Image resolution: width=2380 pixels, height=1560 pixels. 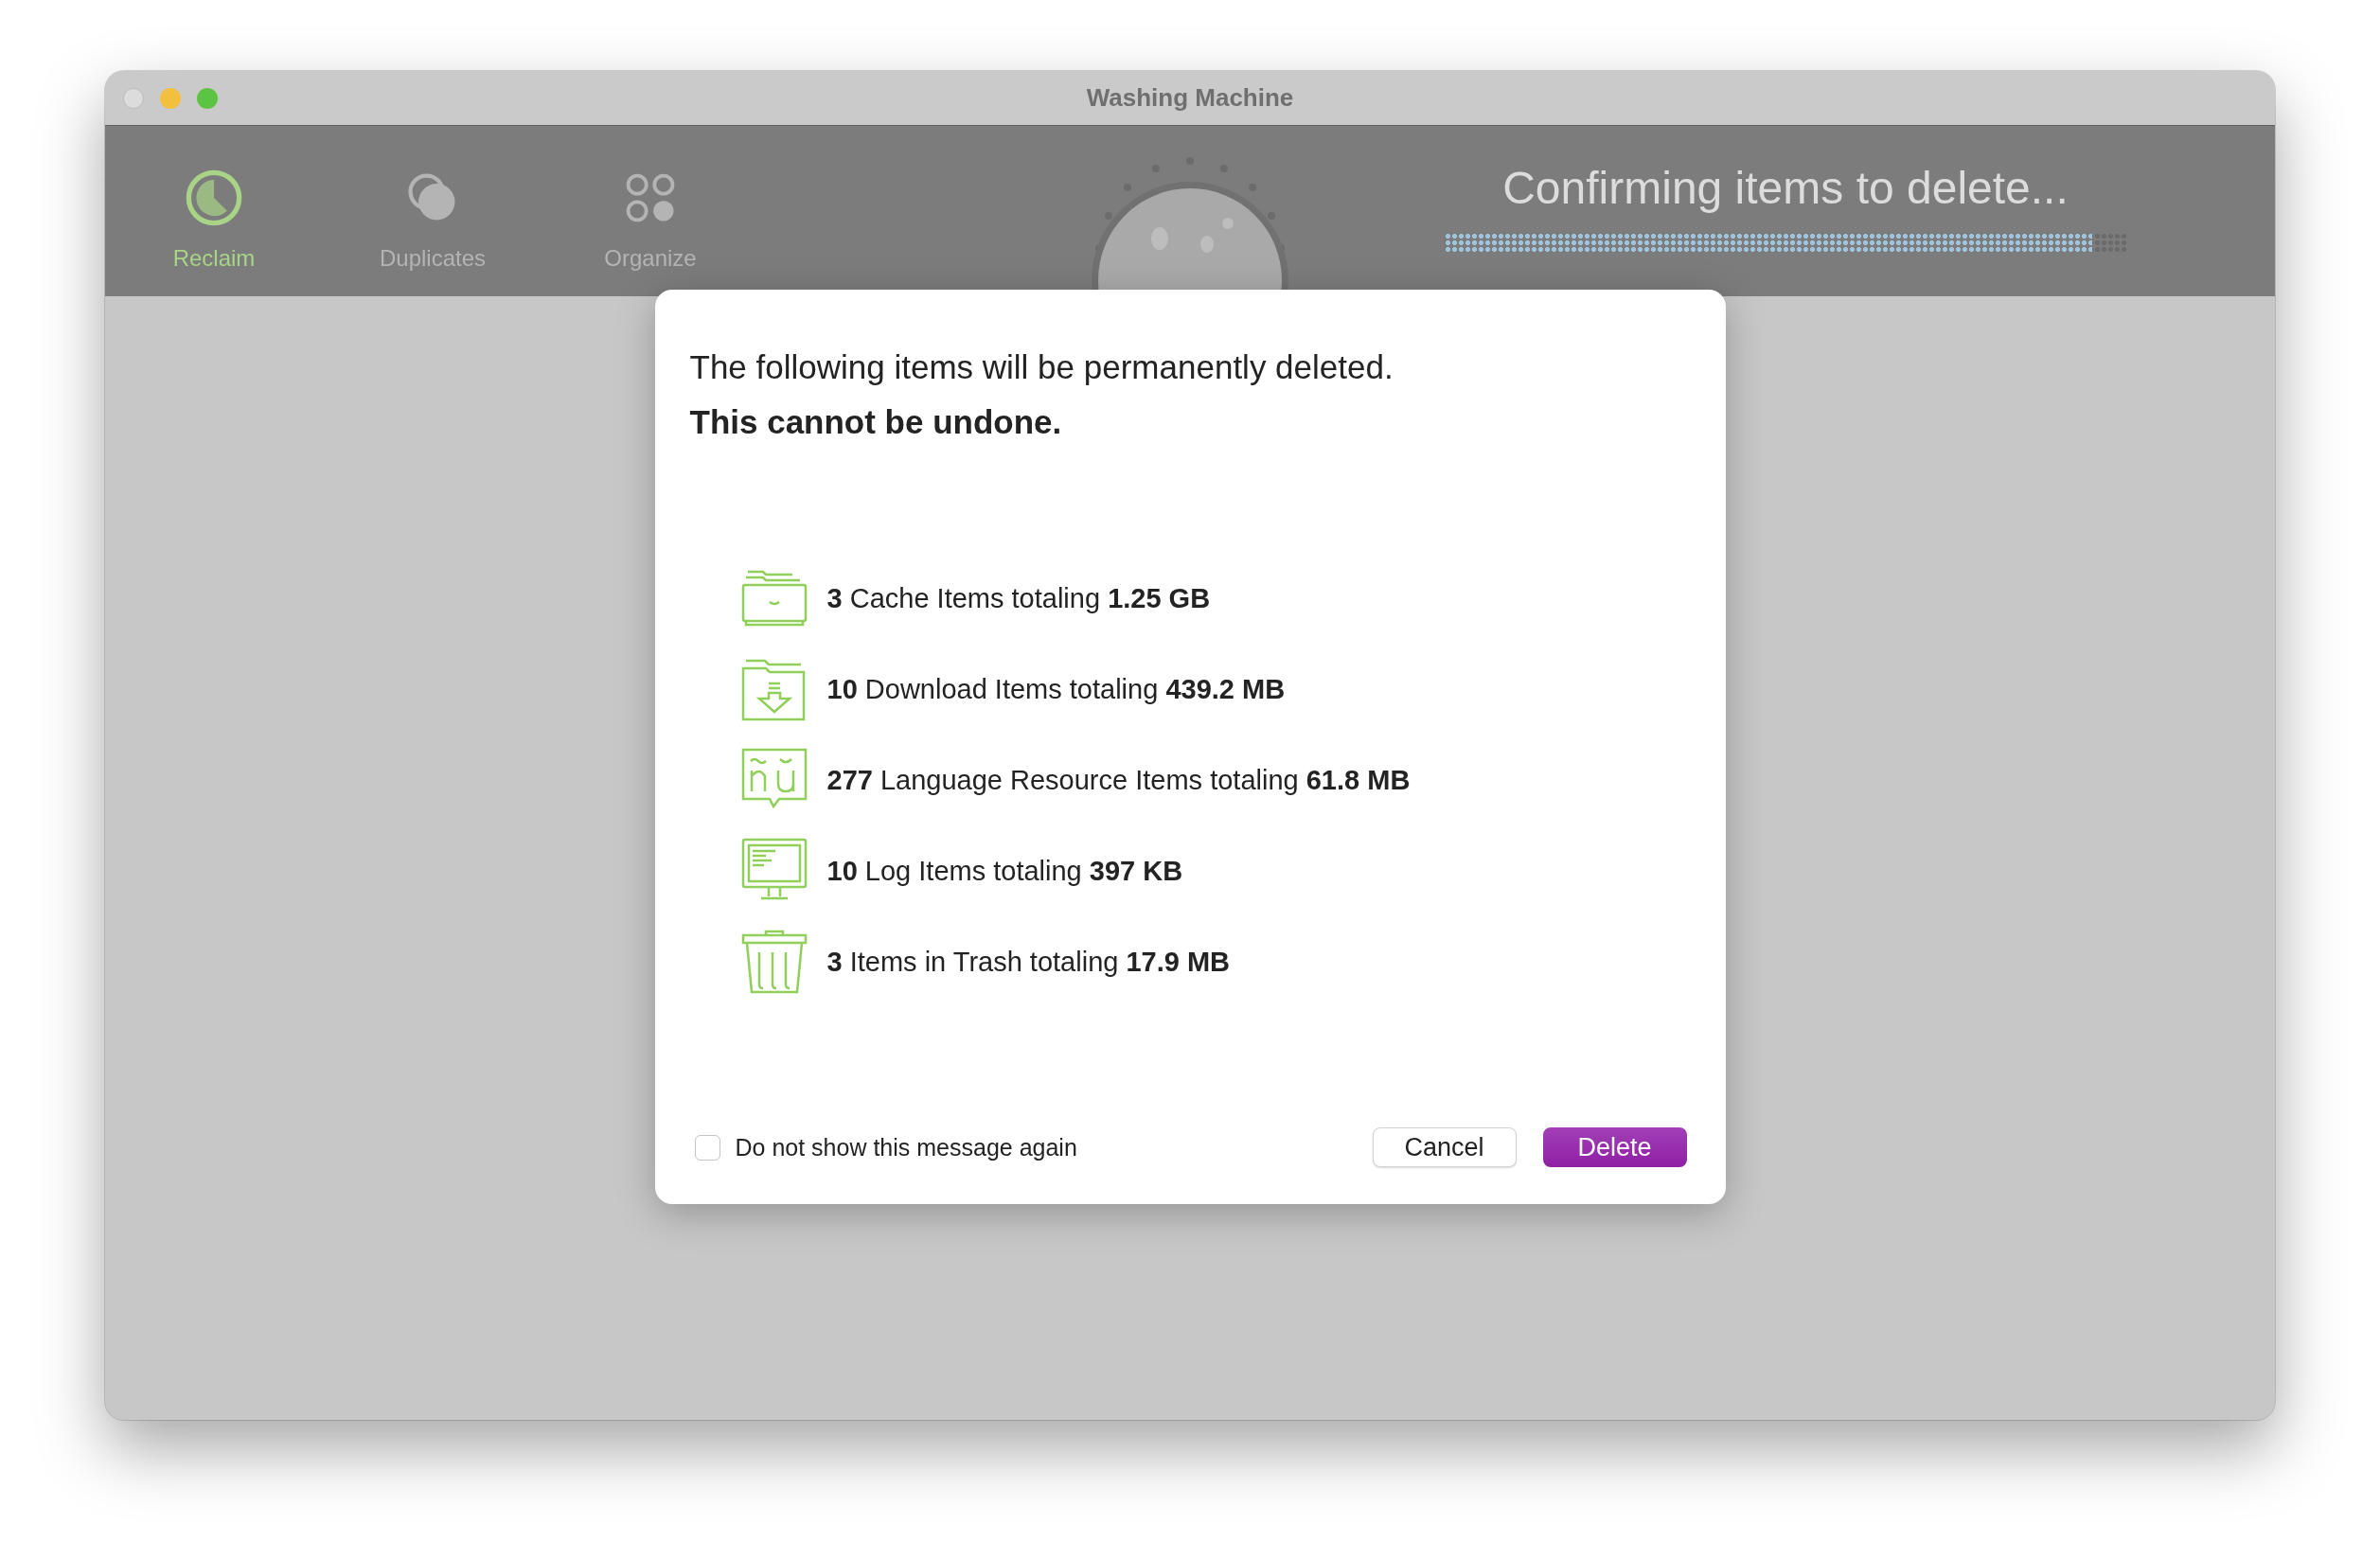 I want to click on close-button, so click(x=133, y=98).